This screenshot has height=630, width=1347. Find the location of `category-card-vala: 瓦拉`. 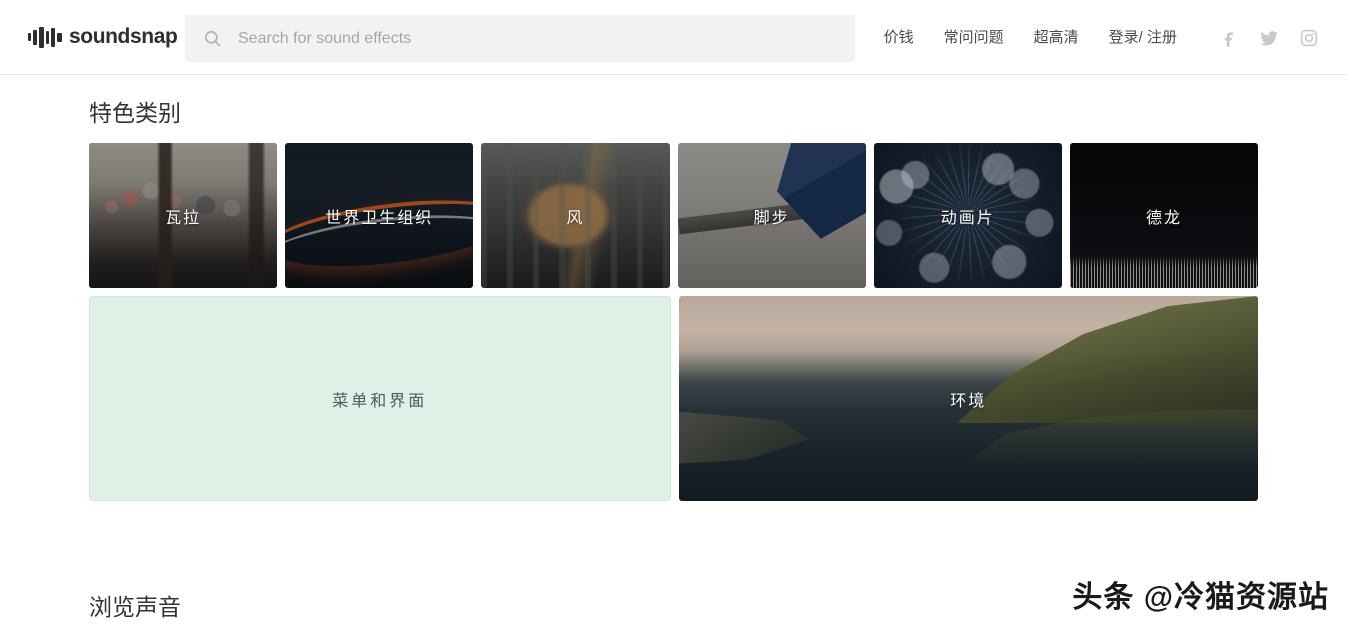

category-card-vala: 瓦拉 is located at coordinates (183, 215).